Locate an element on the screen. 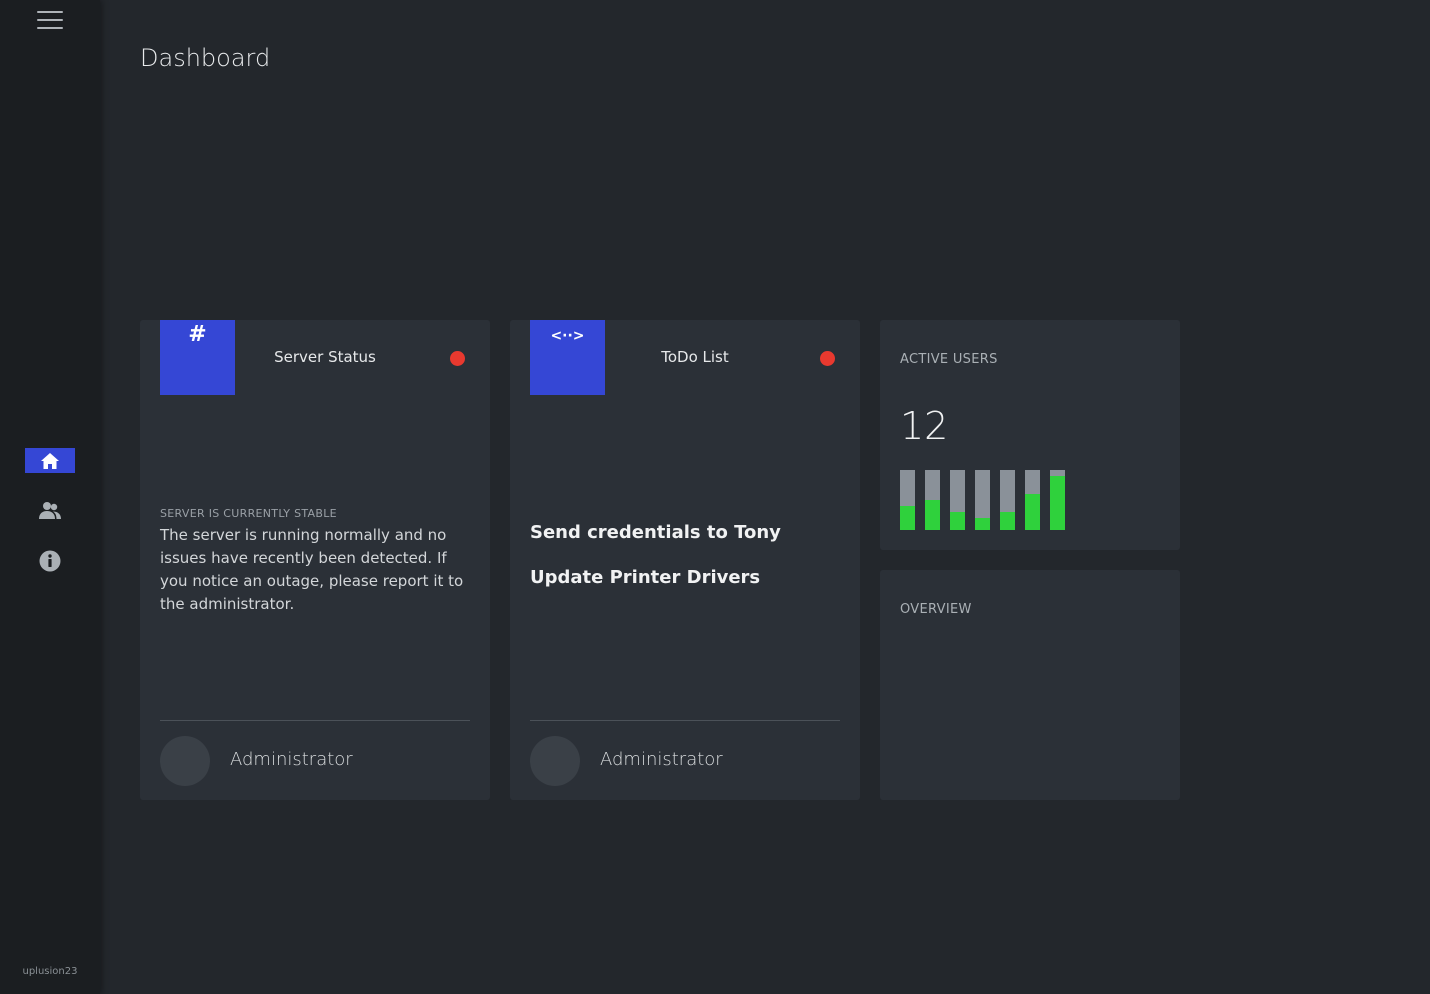 The height and width of the screenshot is (994, 1430). code-arrows-icon: <··> is located at coordinates (567, 357).